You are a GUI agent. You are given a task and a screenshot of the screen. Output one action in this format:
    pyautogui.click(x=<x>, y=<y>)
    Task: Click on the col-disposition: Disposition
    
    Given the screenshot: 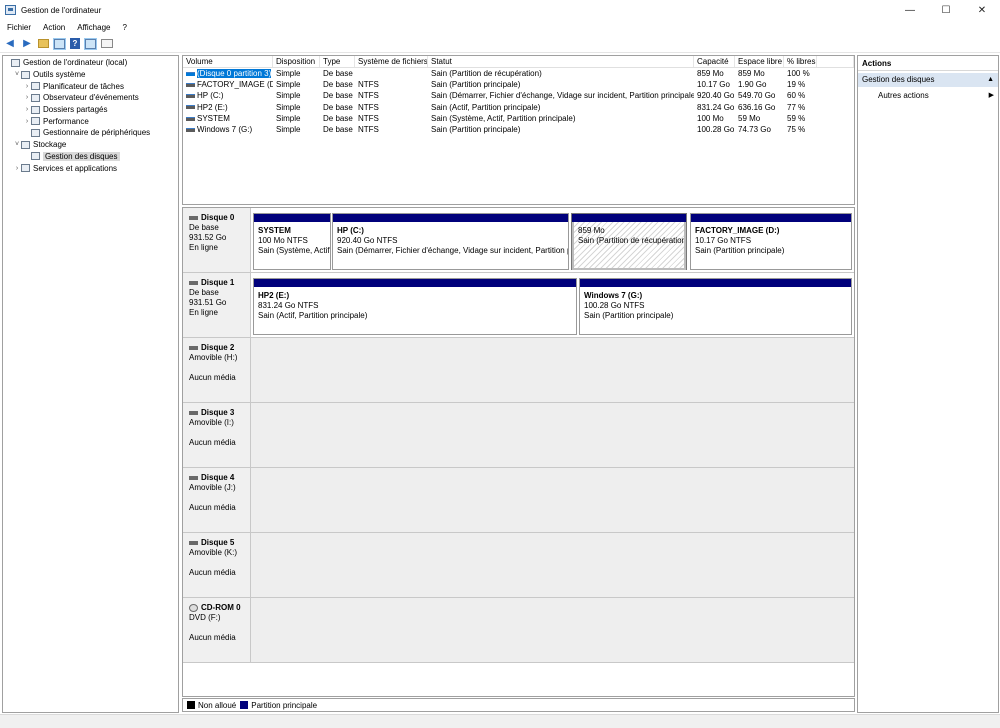 What is the action you would take?
    pyautogui.click(x=296, y=61)
    